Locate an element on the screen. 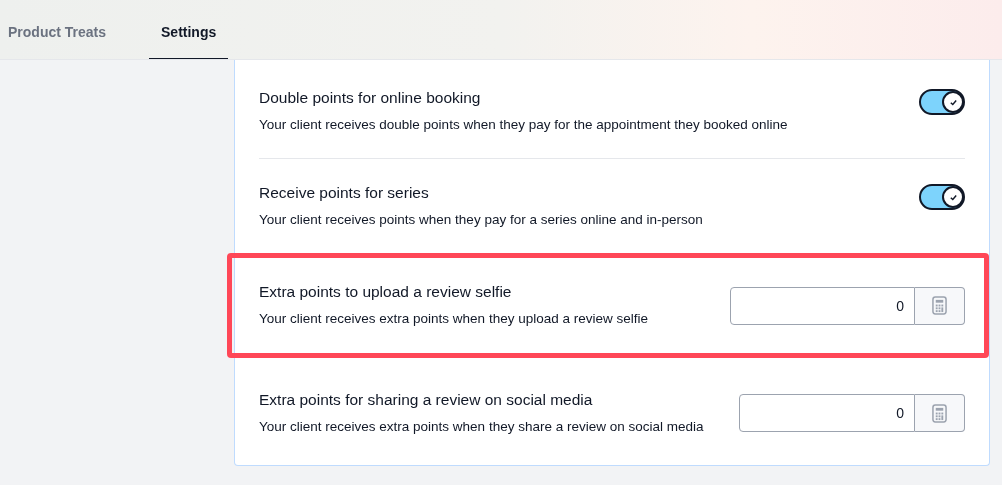 This screenshot has width=1002, height=485. setting-title: Double points for online booking is located at coordinates (370, 97).